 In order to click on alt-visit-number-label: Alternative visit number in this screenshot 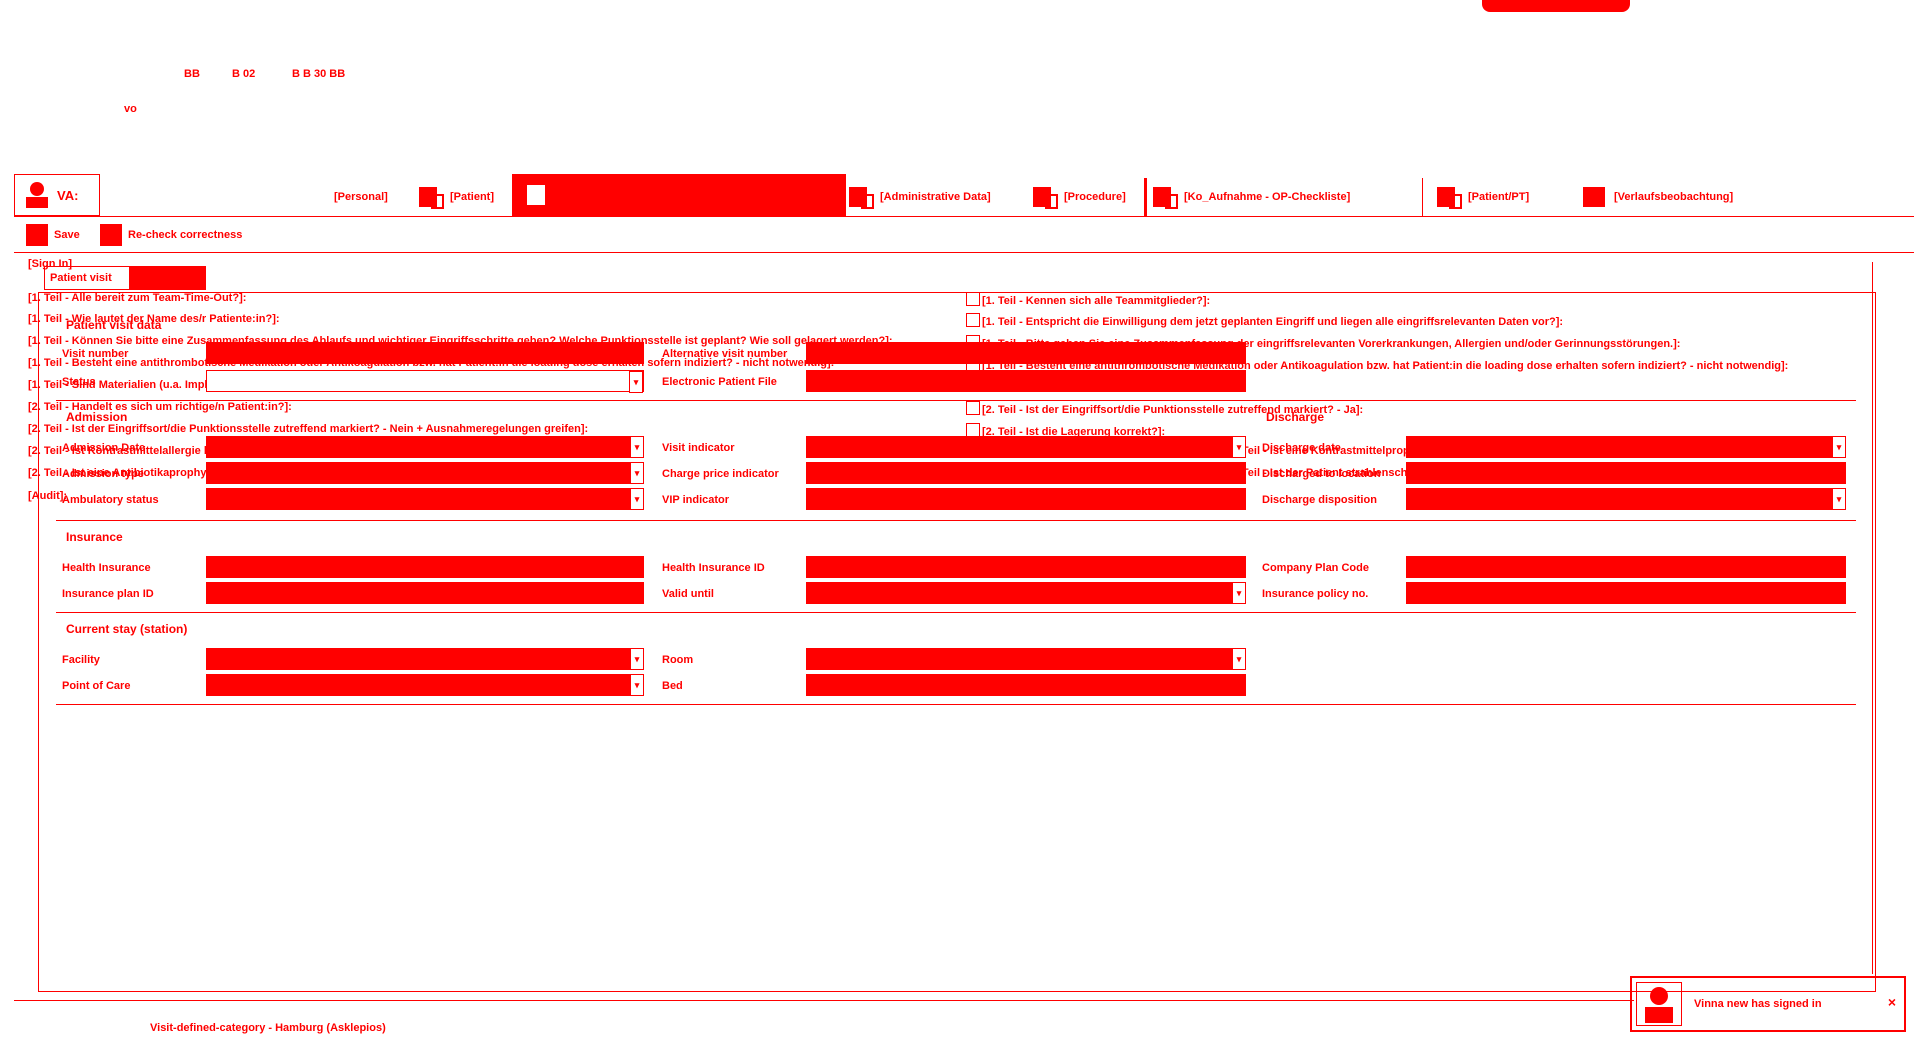, I will do `click(725, 354)`.